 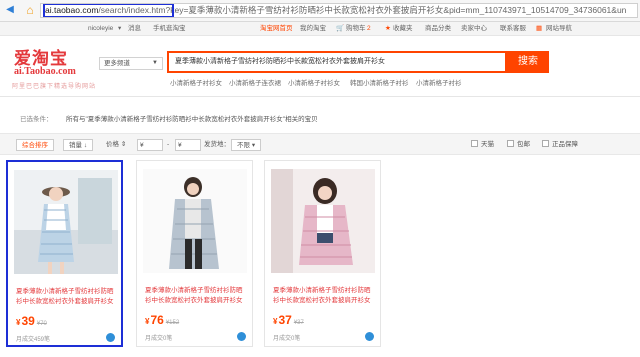 I want to click on ship-from-value: 不限, so click(x=243, y=145).